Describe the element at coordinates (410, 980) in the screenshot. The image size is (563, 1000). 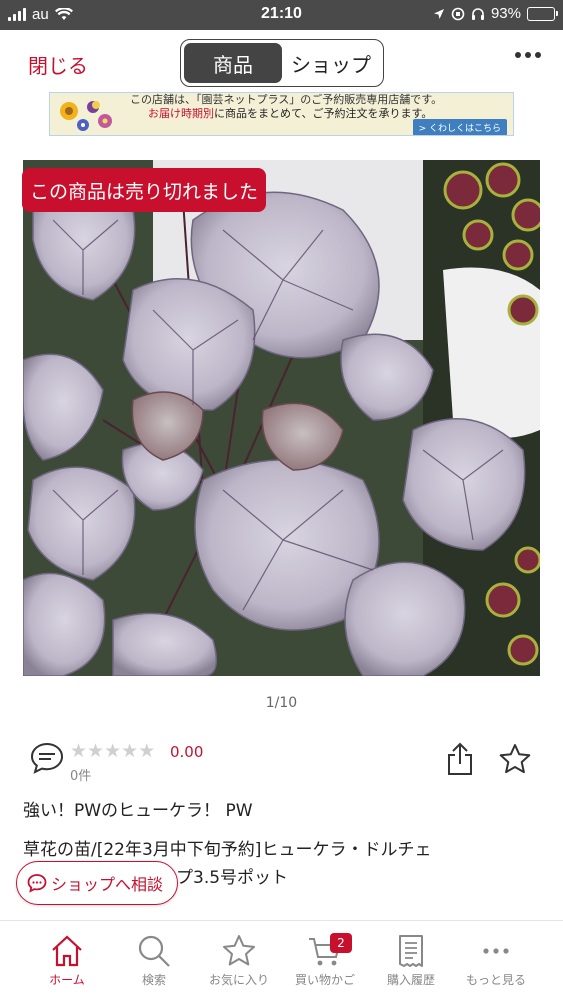
I see `tab-history-label: 購入履歴` at that location.